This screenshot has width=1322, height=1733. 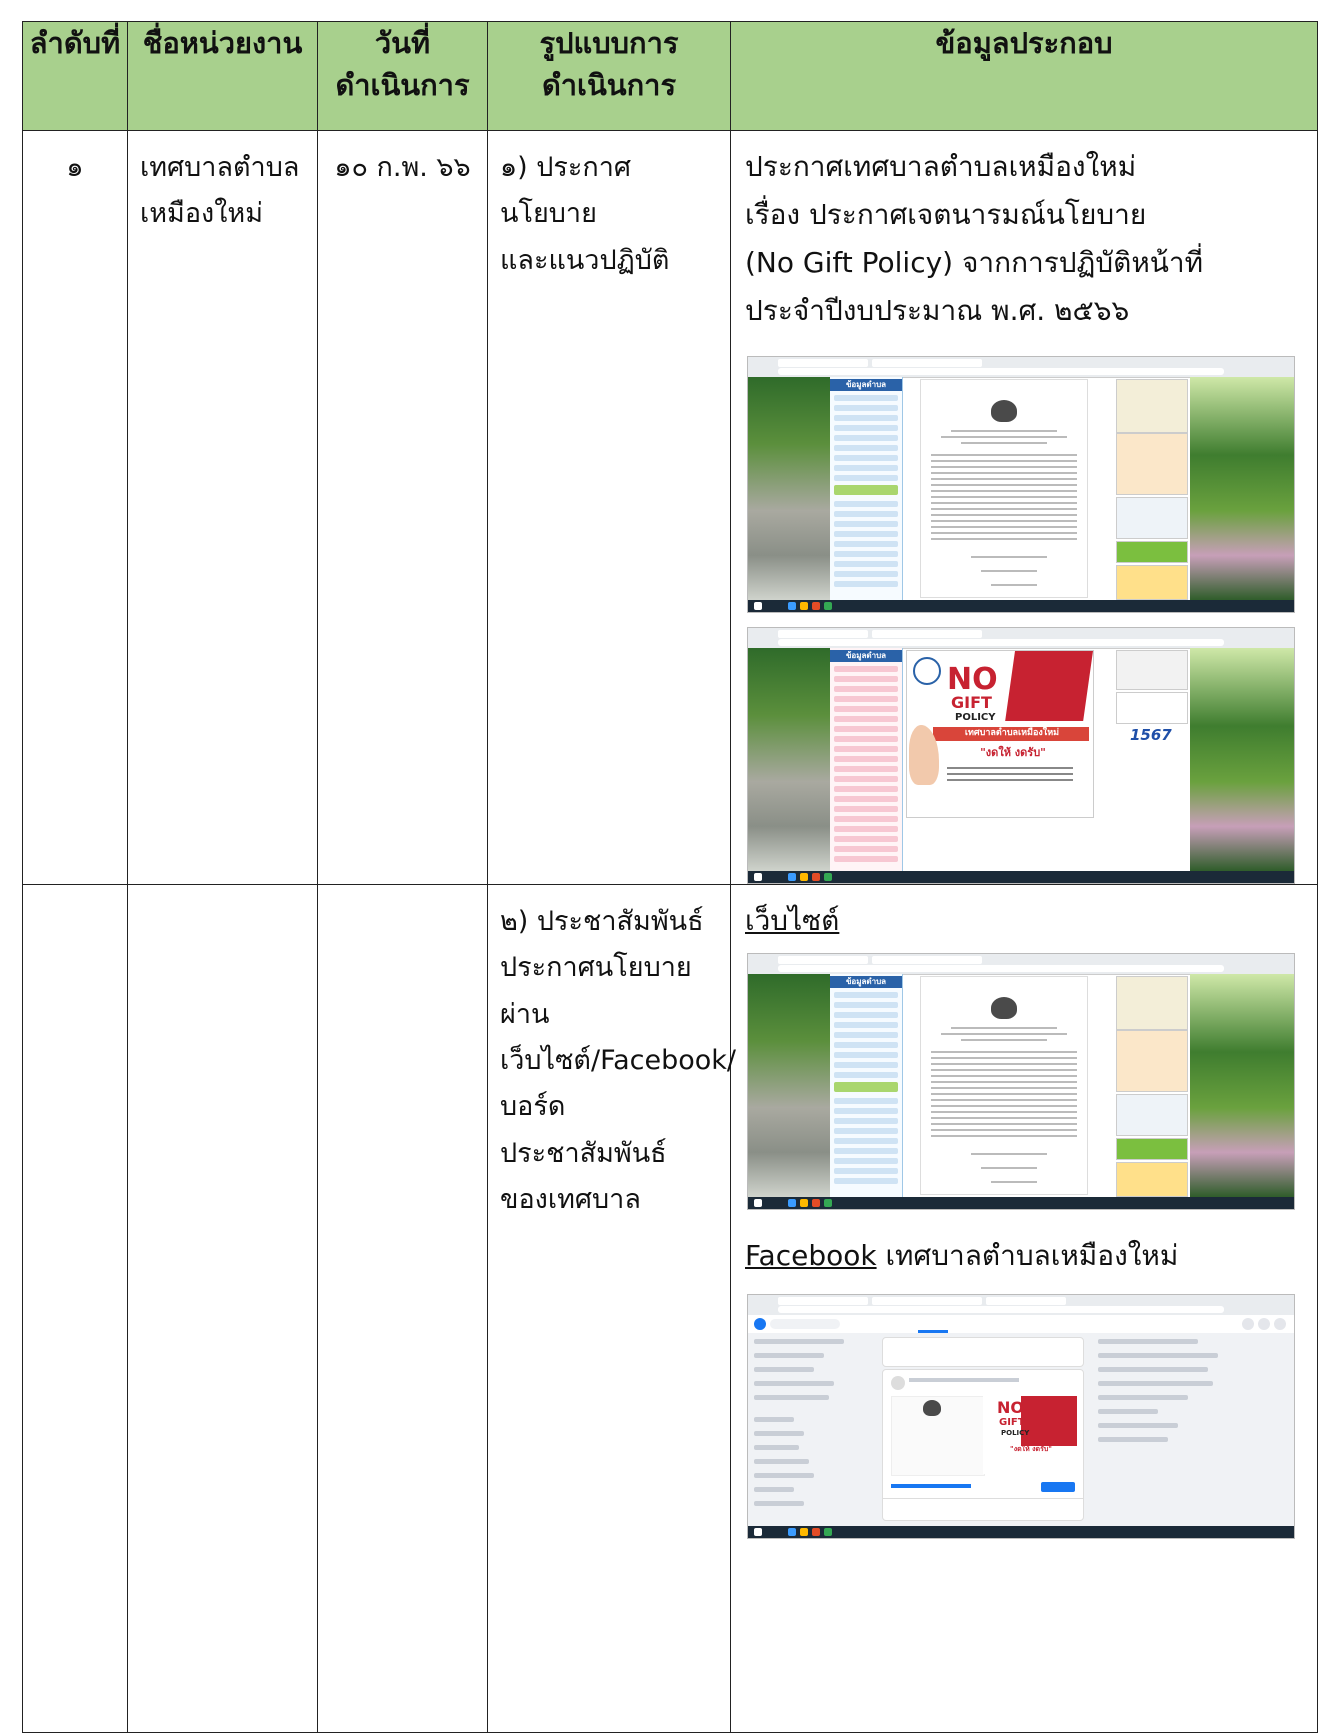 What do you see at coordinates (1012, 732) in the screenshot?
I see `nogift-banner: เทศบาลตำบลเหมืองใหม่` at bounding box center [1012, 732].